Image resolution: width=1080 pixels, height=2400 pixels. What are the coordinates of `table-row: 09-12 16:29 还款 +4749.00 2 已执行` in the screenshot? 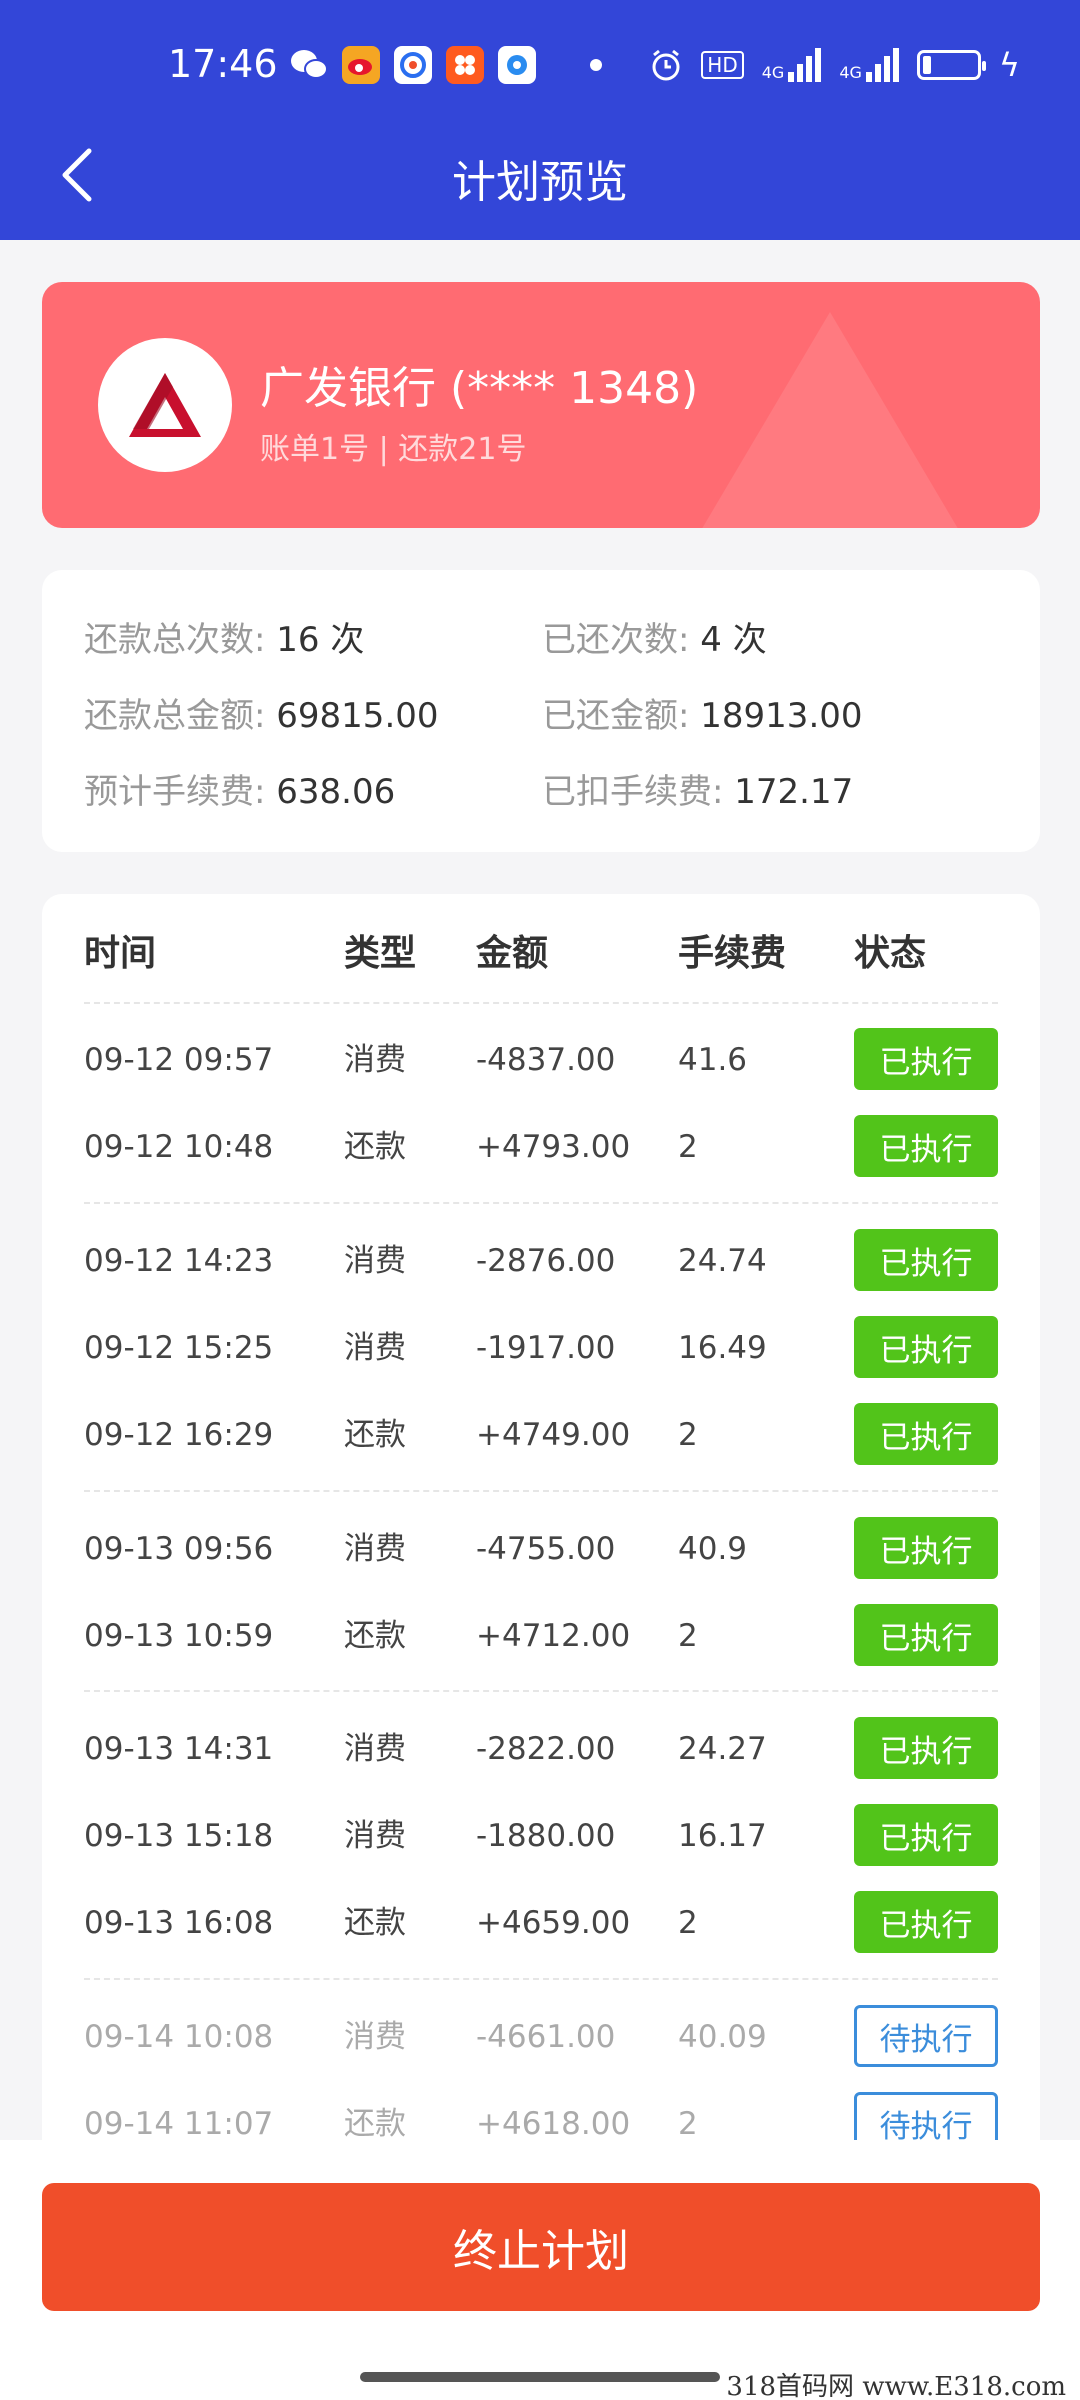 It's located at (541, 1435).